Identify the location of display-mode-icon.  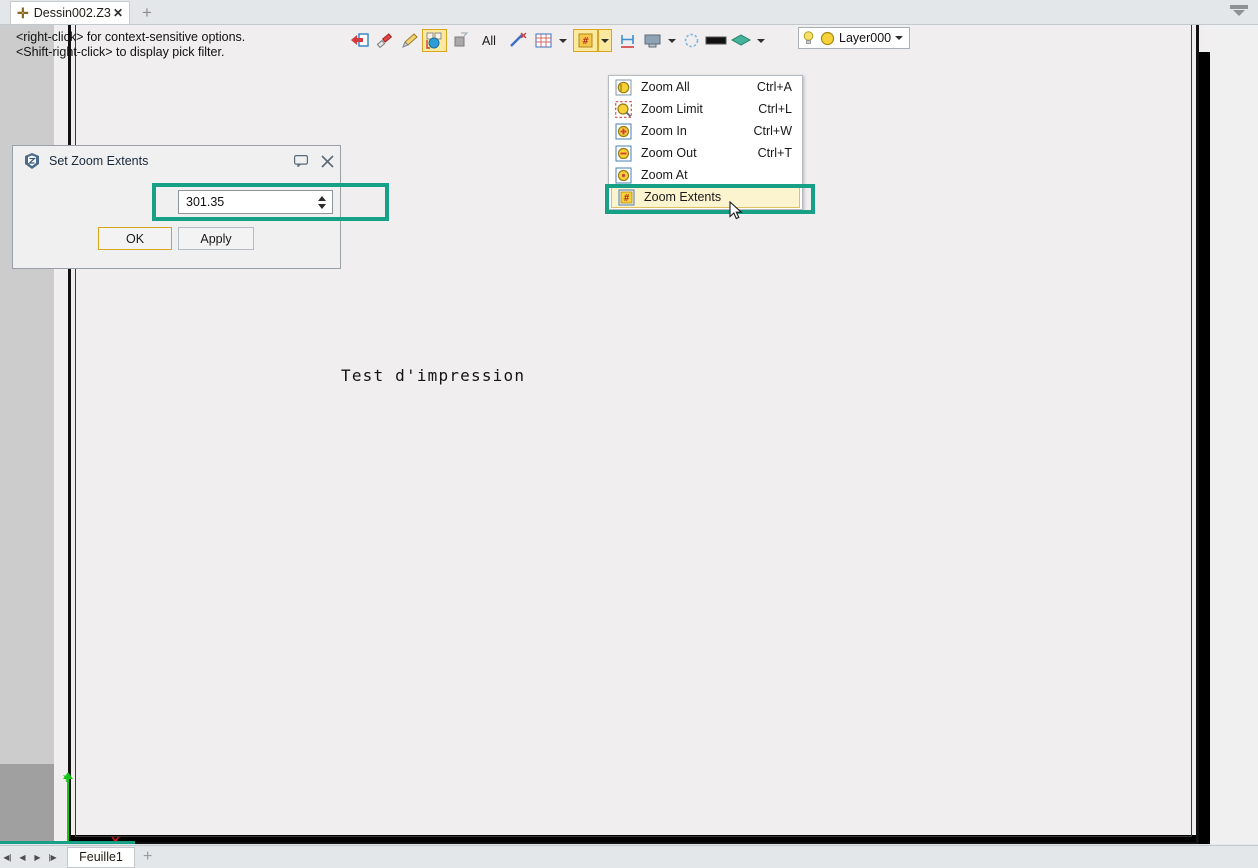
(652, 41).